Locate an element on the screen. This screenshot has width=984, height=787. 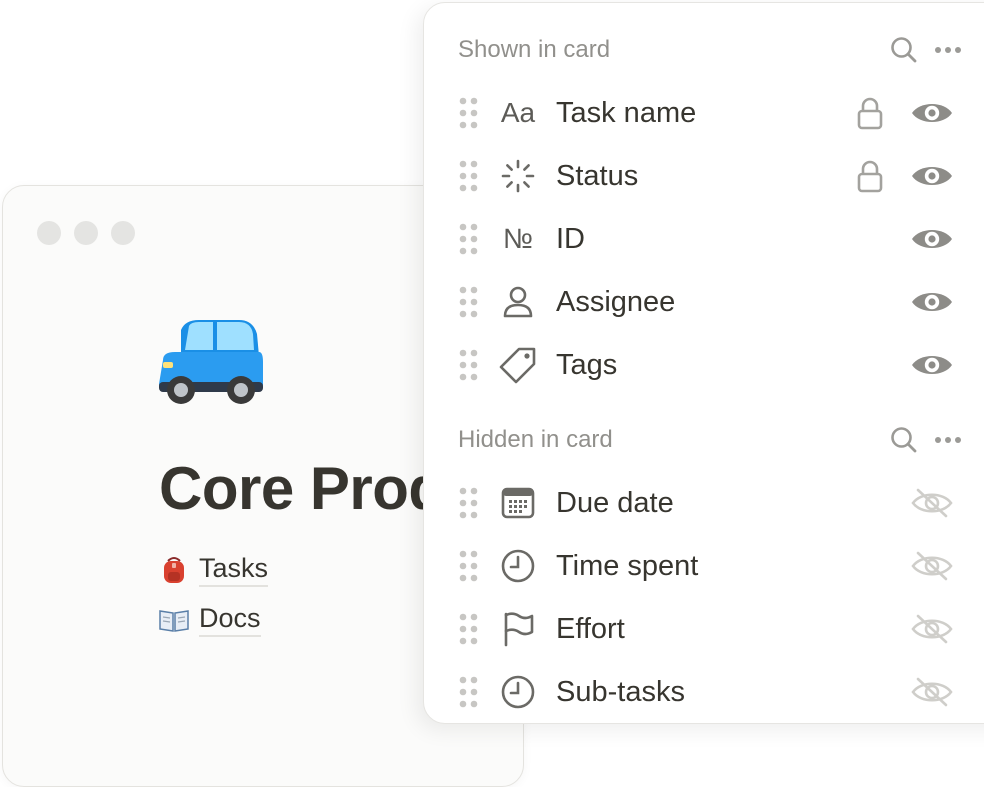
property-row-status: Status is located at coordinates (706, 176).